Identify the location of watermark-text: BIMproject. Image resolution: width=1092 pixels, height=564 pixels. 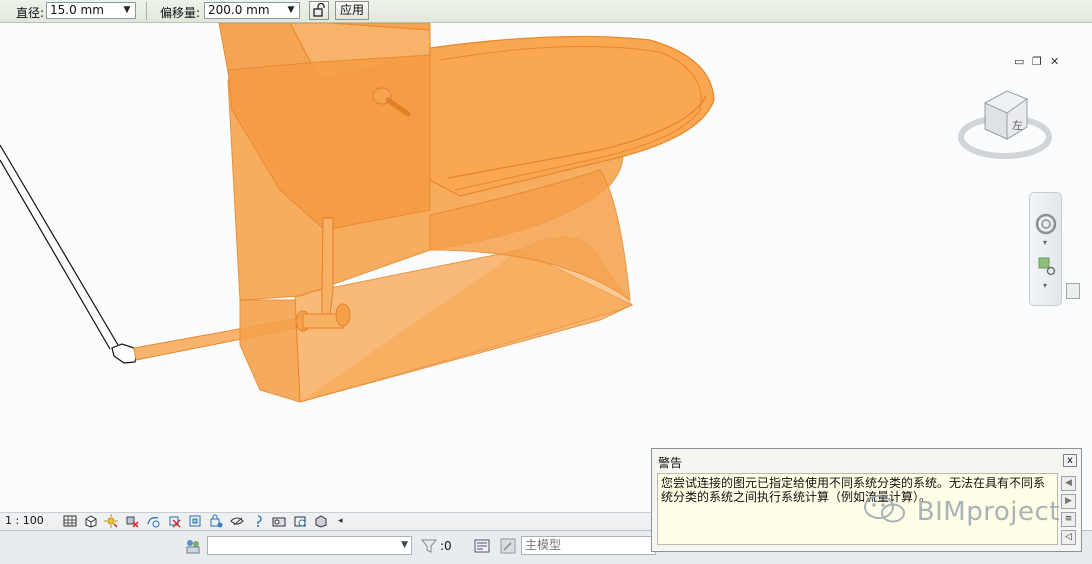
(988, 512).